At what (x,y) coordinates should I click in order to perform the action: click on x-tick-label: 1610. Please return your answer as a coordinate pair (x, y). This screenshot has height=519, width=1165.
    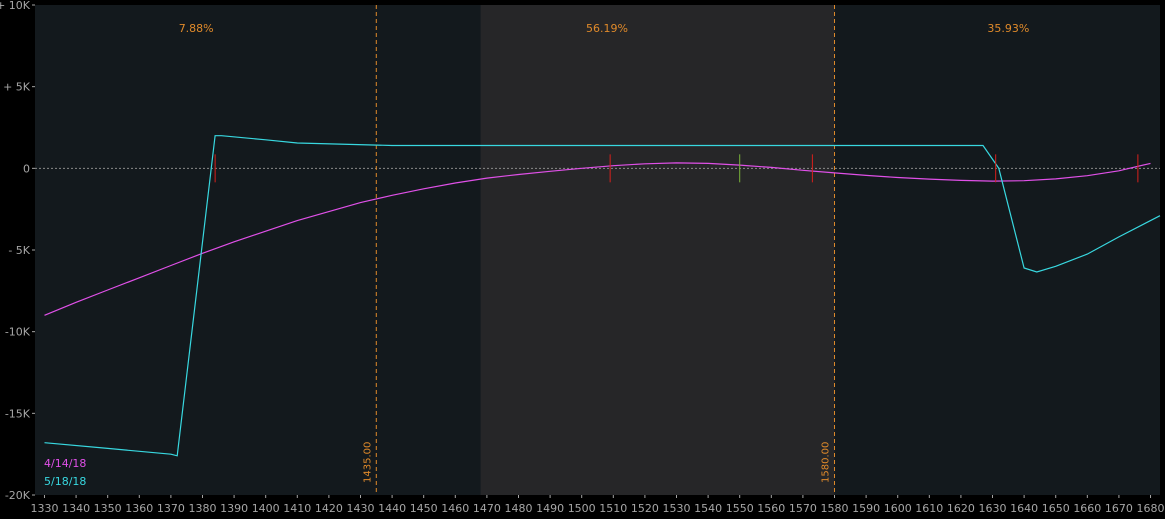
    Looking at the image, I should click on (929, 508).